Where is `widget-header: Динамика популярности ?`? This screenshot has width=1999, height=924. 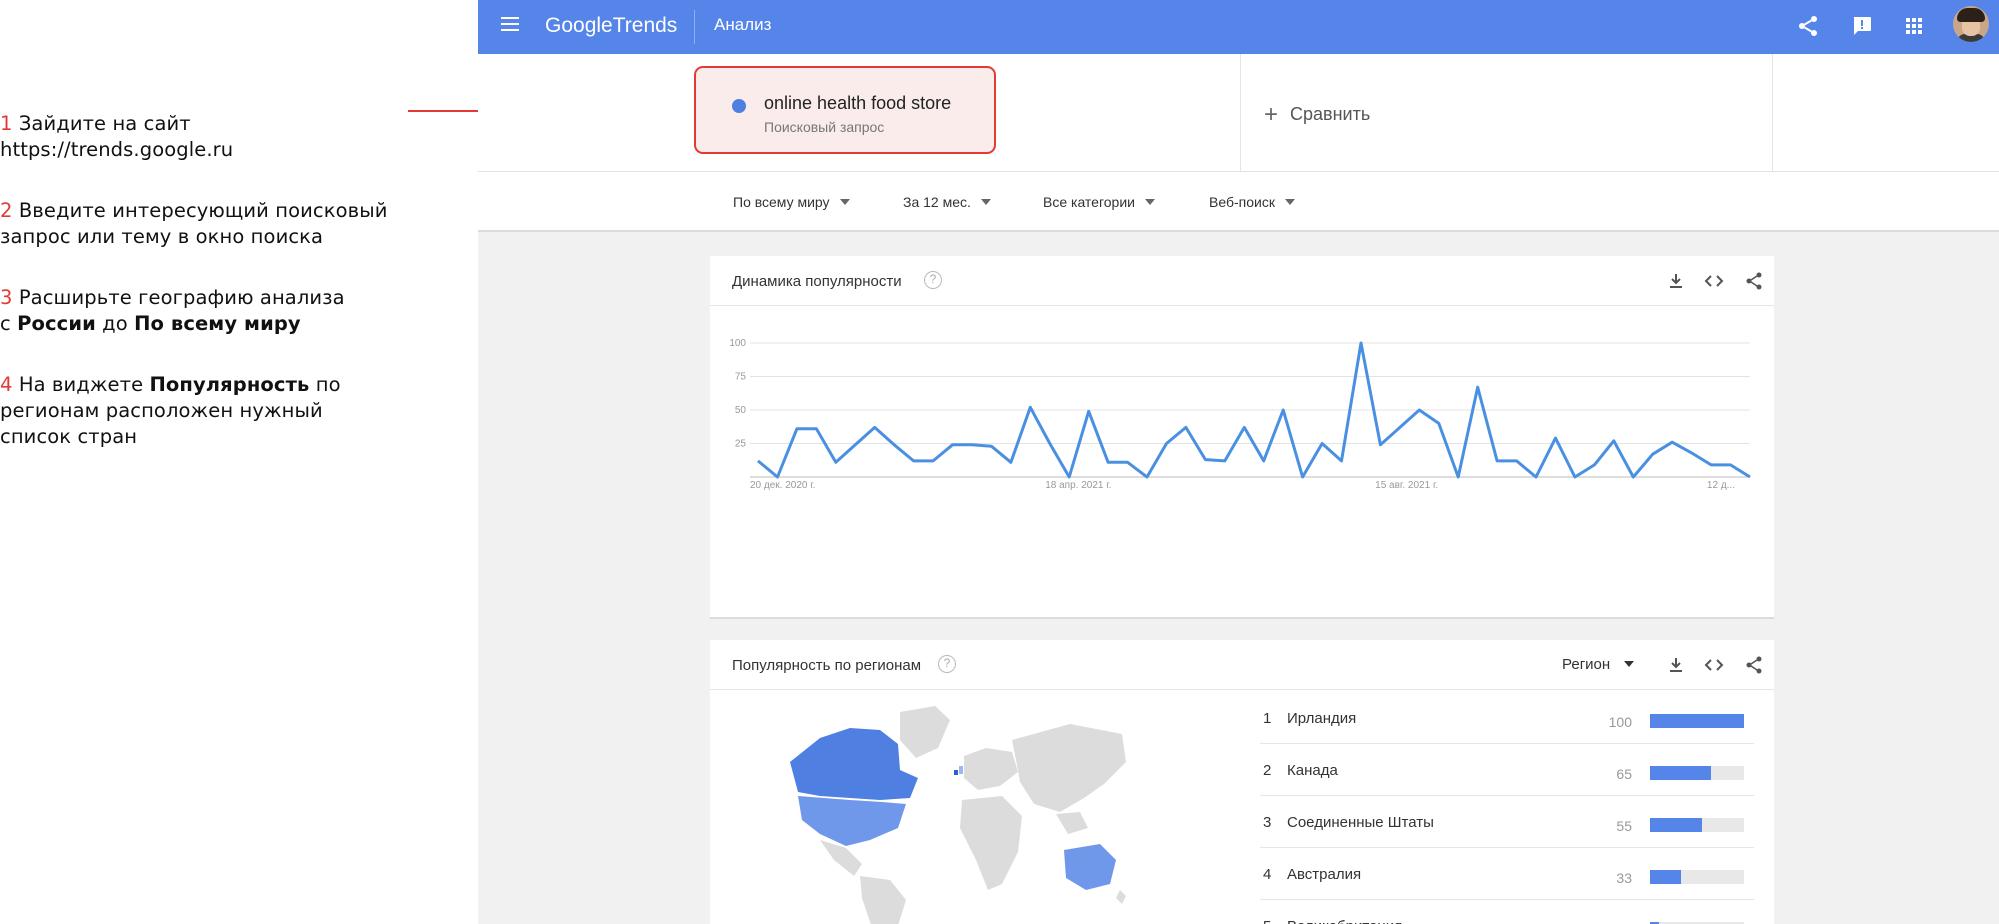 widget-header: Динамика популярности ? is located at coordinates (1242, 281).